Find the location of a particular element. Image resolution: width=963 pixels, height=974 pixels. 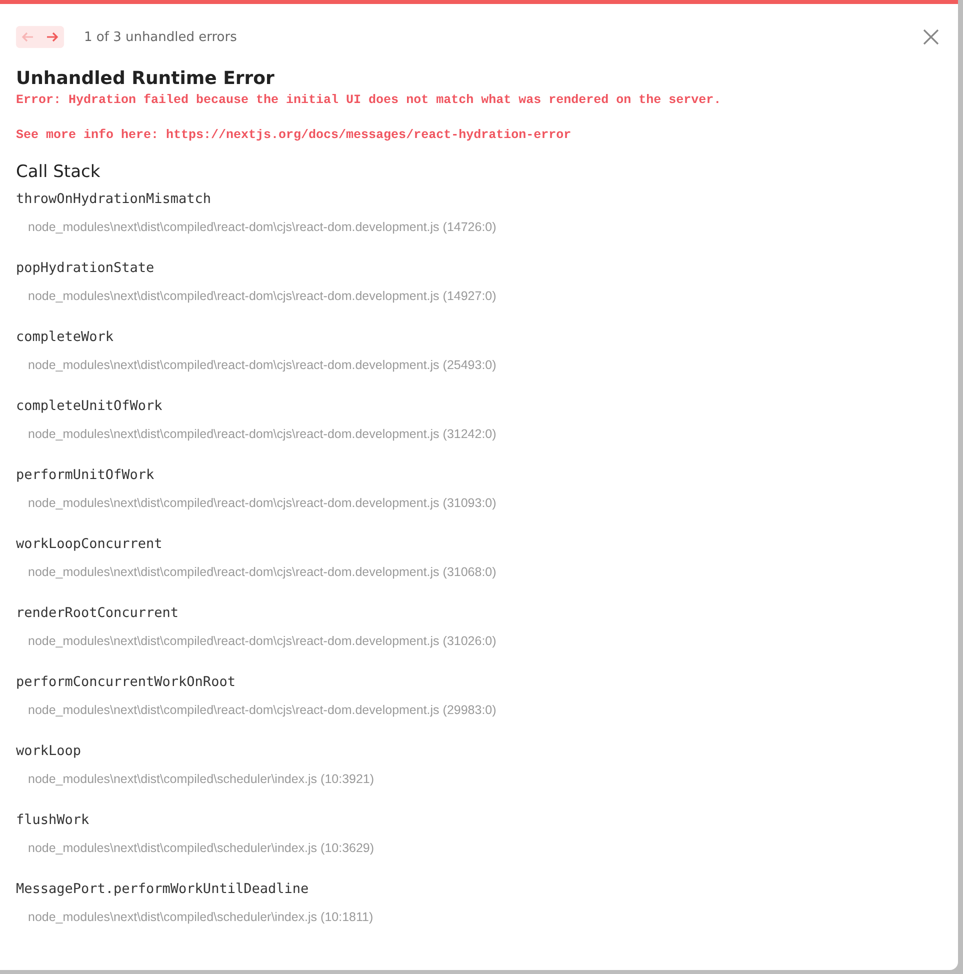

function-name: performUnitOfWork is located at coordinates (86, 474).